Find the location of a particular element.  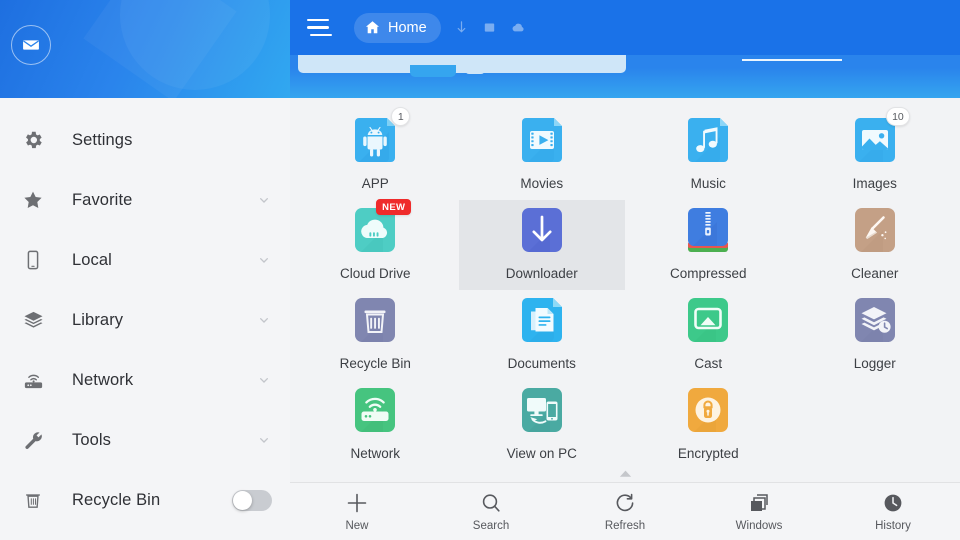

grid-item-documents: Documents is located at coordinates (542, 335).